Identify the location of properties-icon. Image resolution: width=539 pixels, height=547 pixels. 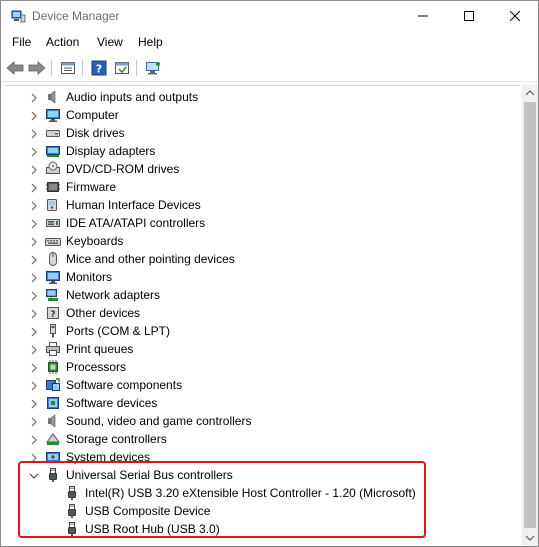
(68, 68).